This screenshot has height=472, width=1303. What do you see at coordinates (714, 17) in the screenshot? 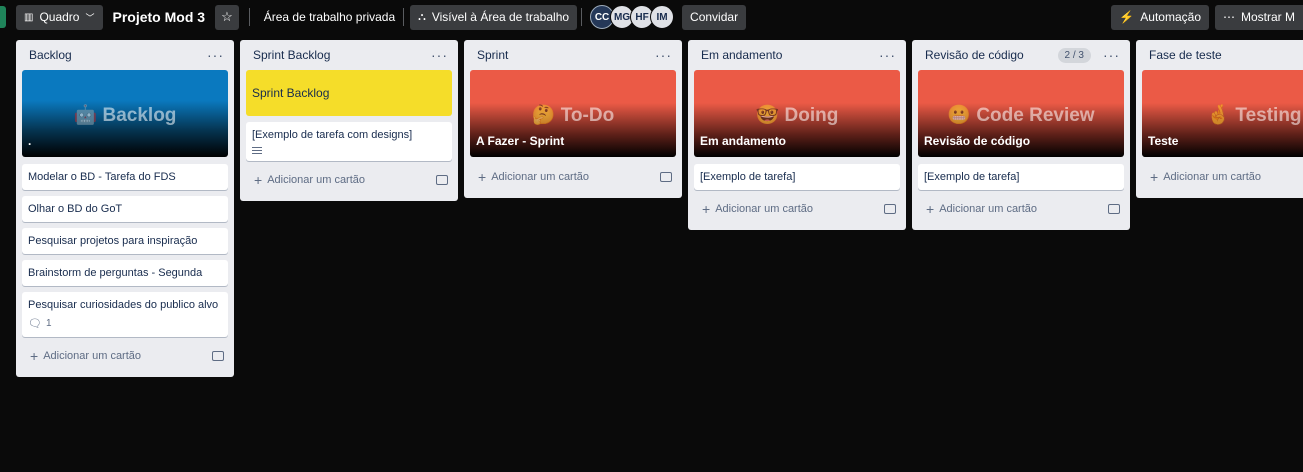
I see `invite-button: Convidar` at bounding box center [714, 17].